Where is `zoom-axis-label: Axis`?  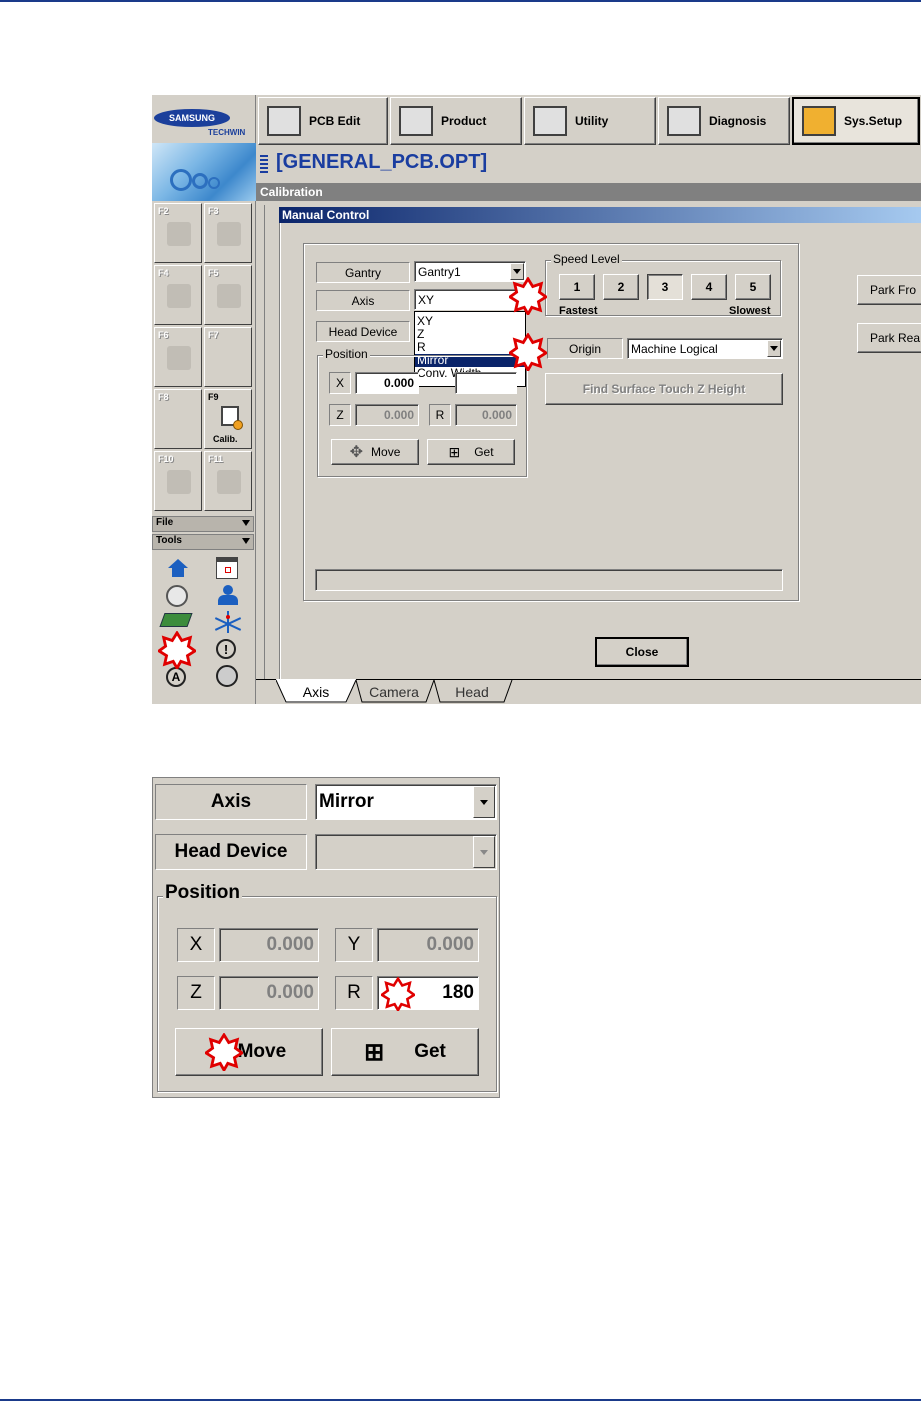 zoom-axis-label: Axis is located at coordinates (231, 802).